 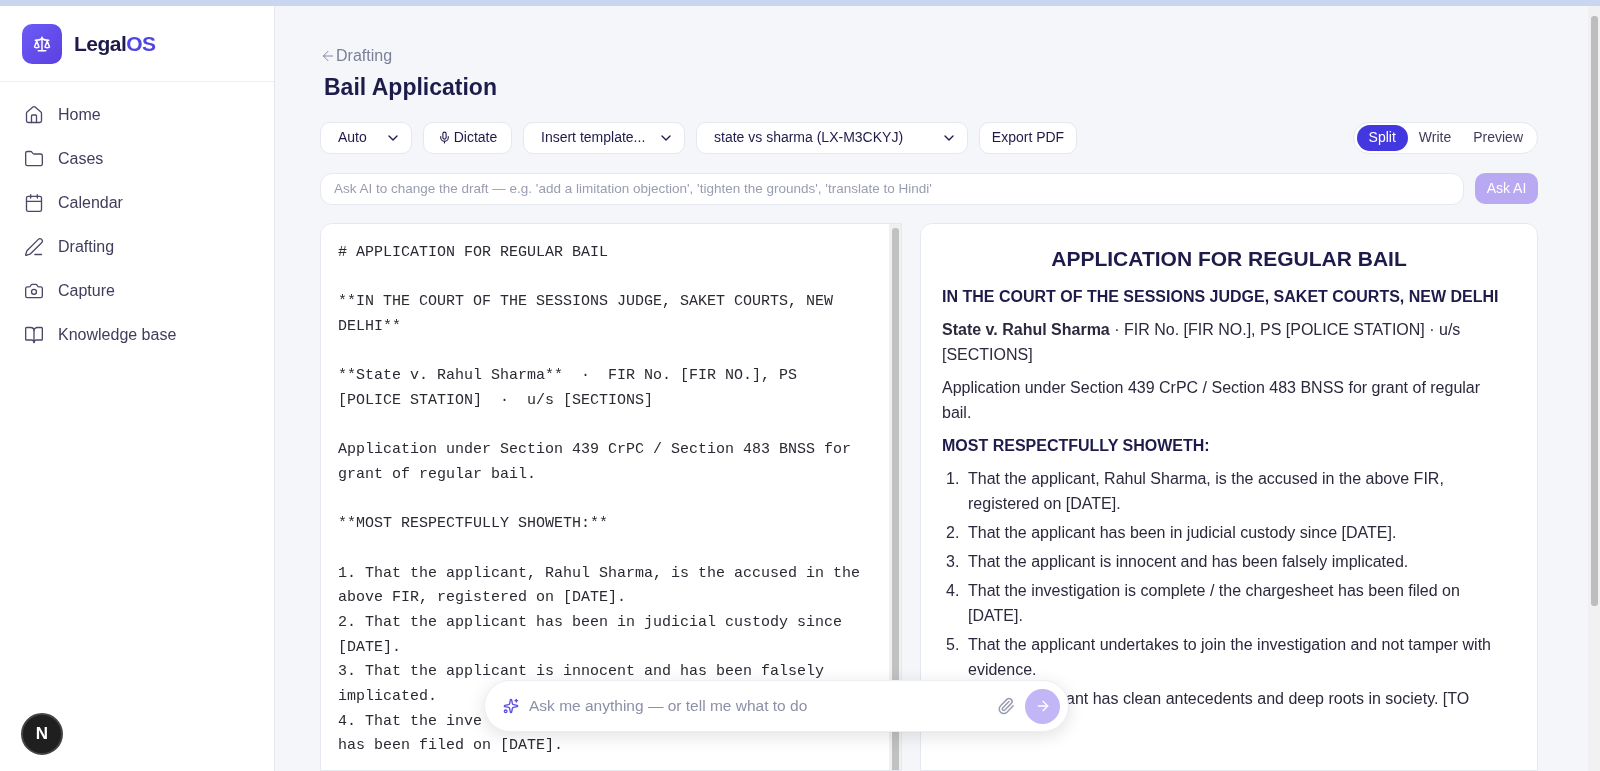 I want to click on dropdown: Auto, so click(x=366, y=137).